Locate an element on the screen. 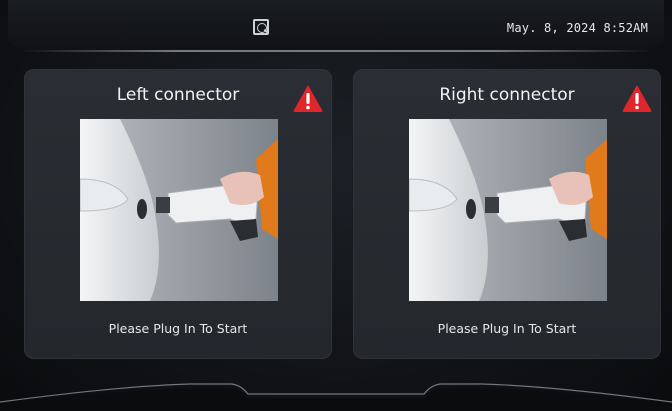 The height and width of the screenshot is (411, 672). right-connector-title: Right connector is located at coordinates (507, 95).